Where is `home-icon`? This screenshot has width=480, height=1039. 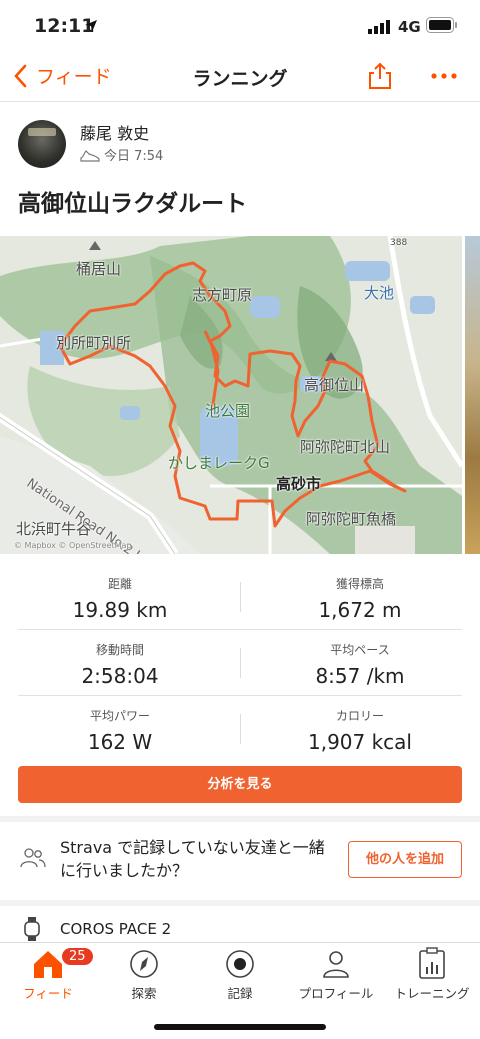
home-icon is located at coordinates (48, 964).